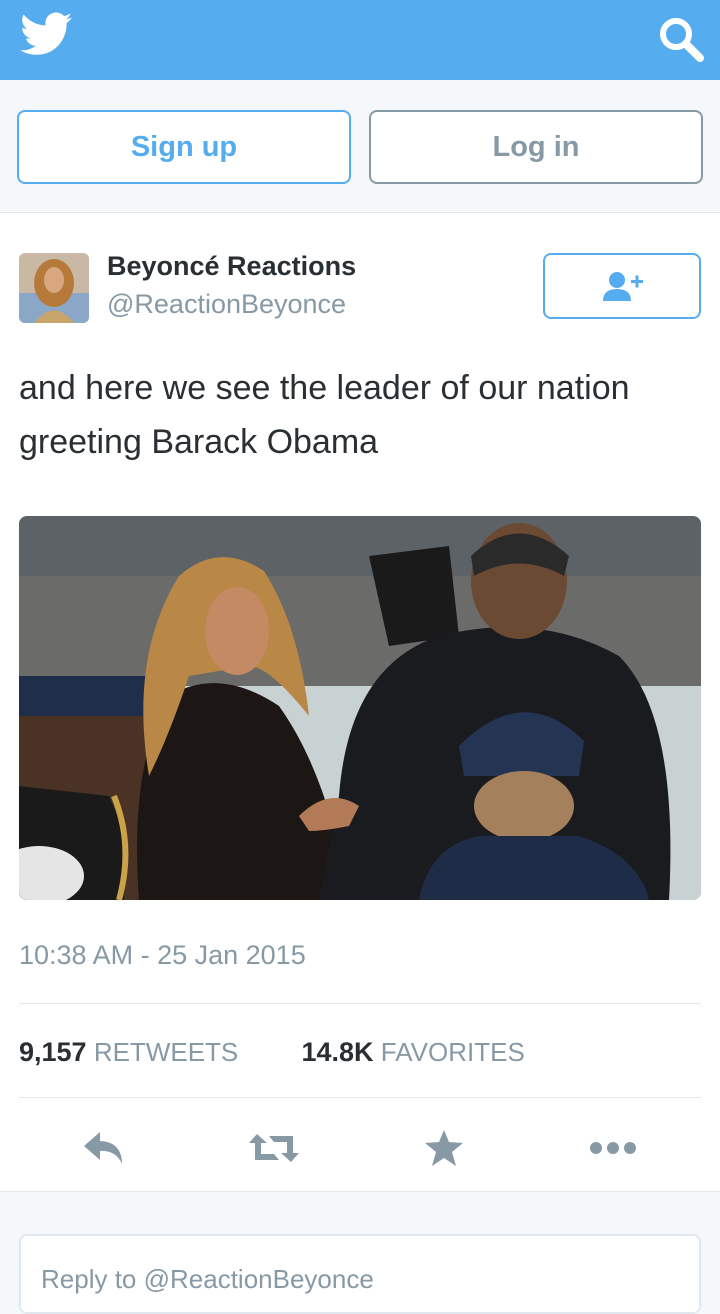 The height and width of the screenshot is (1314, 720). I want to click on retweet-icon, so click(274, 1148).